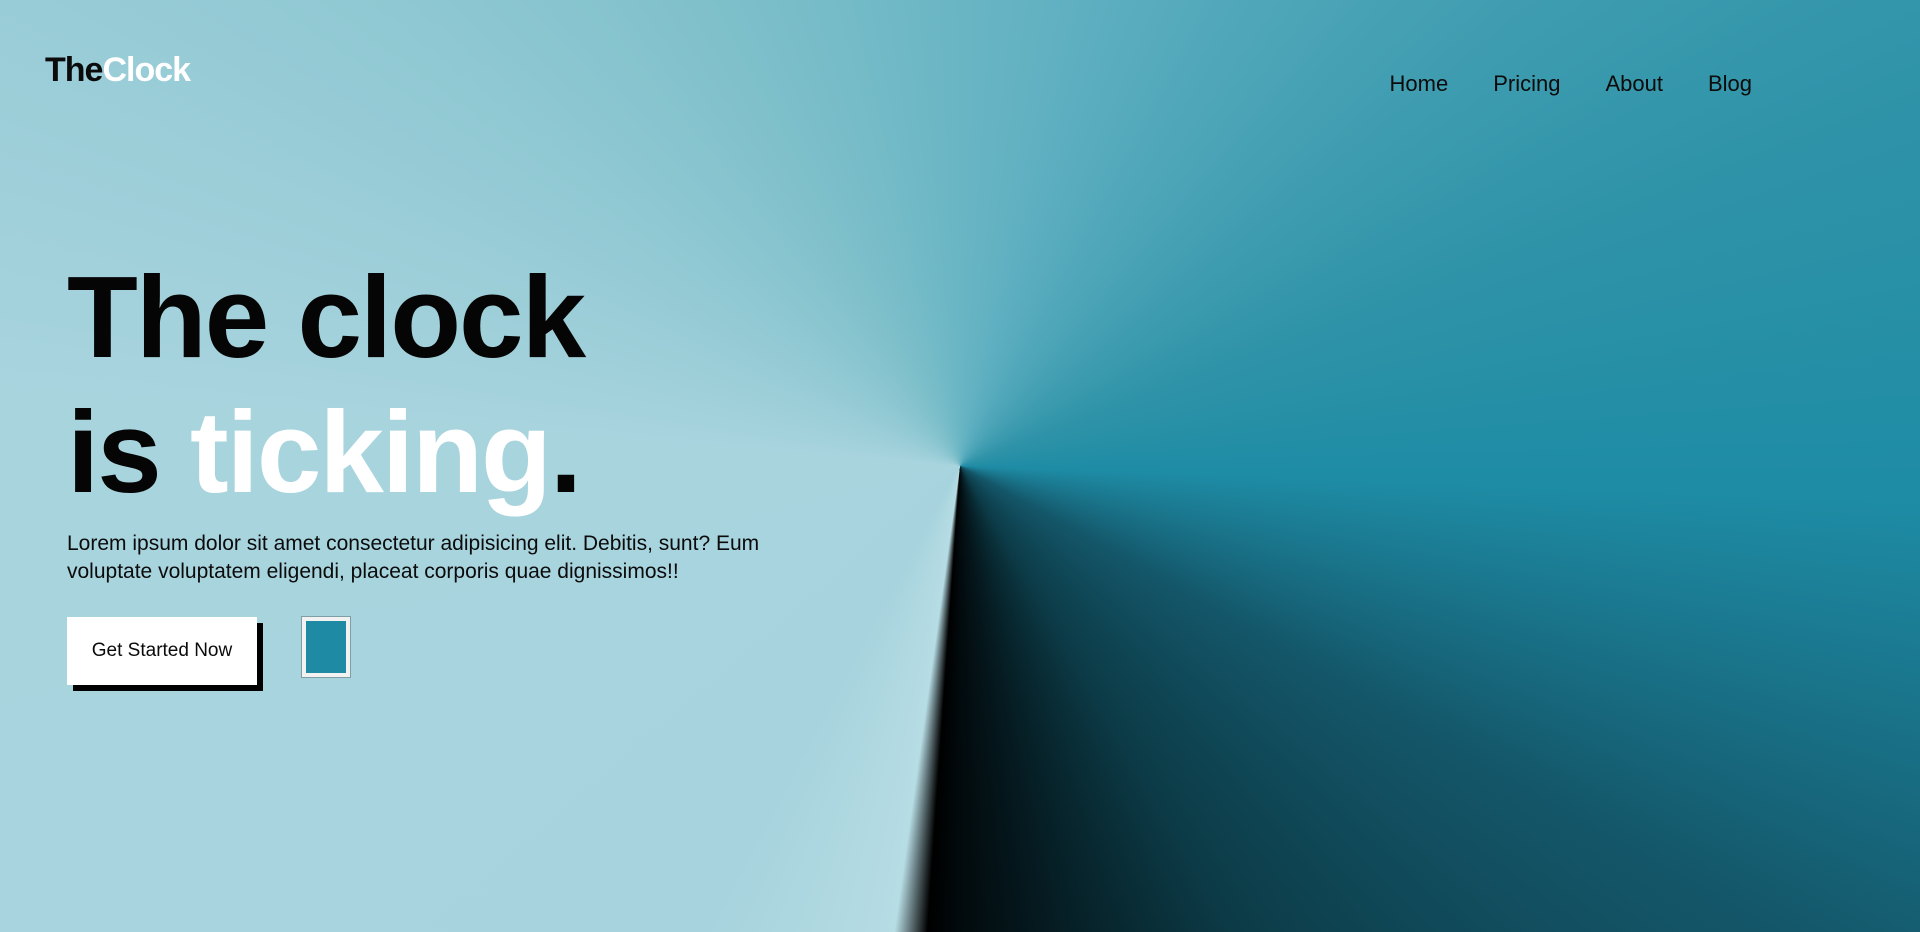 This screenshot has height=932, width=1920. I want to click on headline-period: ., so click(565, 452).